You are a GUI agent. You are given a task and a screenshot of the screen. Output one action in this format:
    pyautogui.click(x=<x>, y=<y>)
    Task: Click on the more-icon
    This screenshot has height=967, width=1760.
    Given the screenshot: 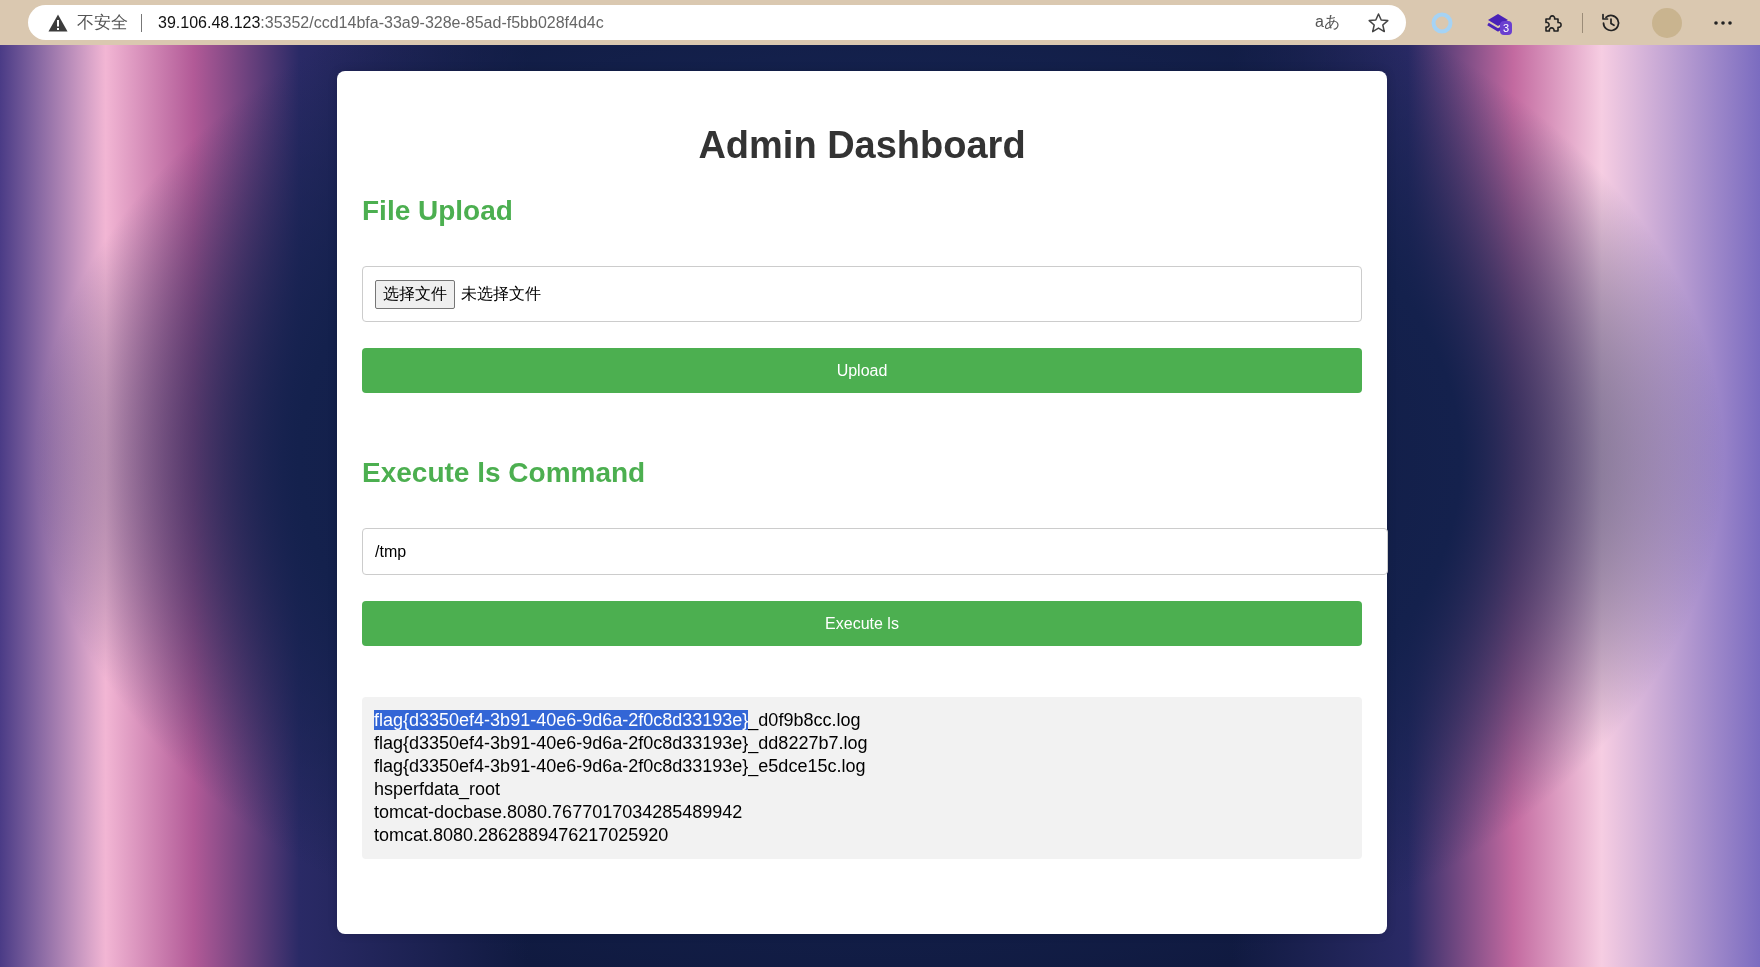 What is the action you would take?
    pyautogui.click(x=1723, y=22)
    